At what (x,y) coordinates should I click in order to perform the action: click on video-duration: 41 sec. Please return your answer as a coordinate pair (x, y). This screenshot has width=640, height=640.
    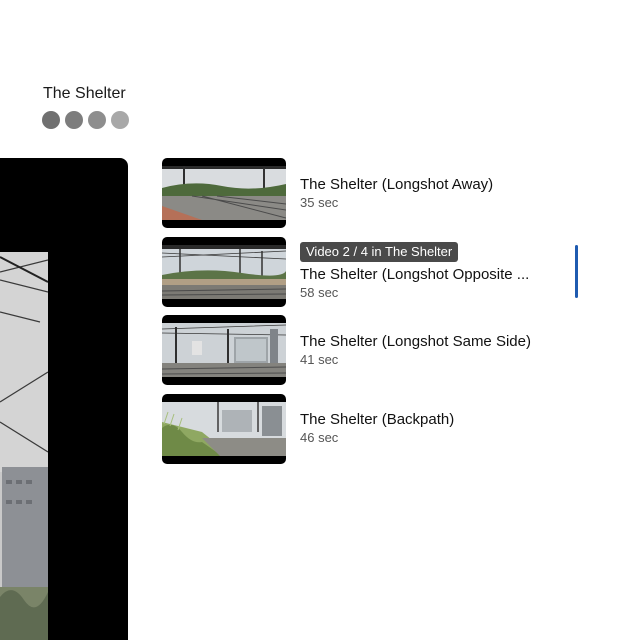
    Looking at the image, I should click on (319, 359).